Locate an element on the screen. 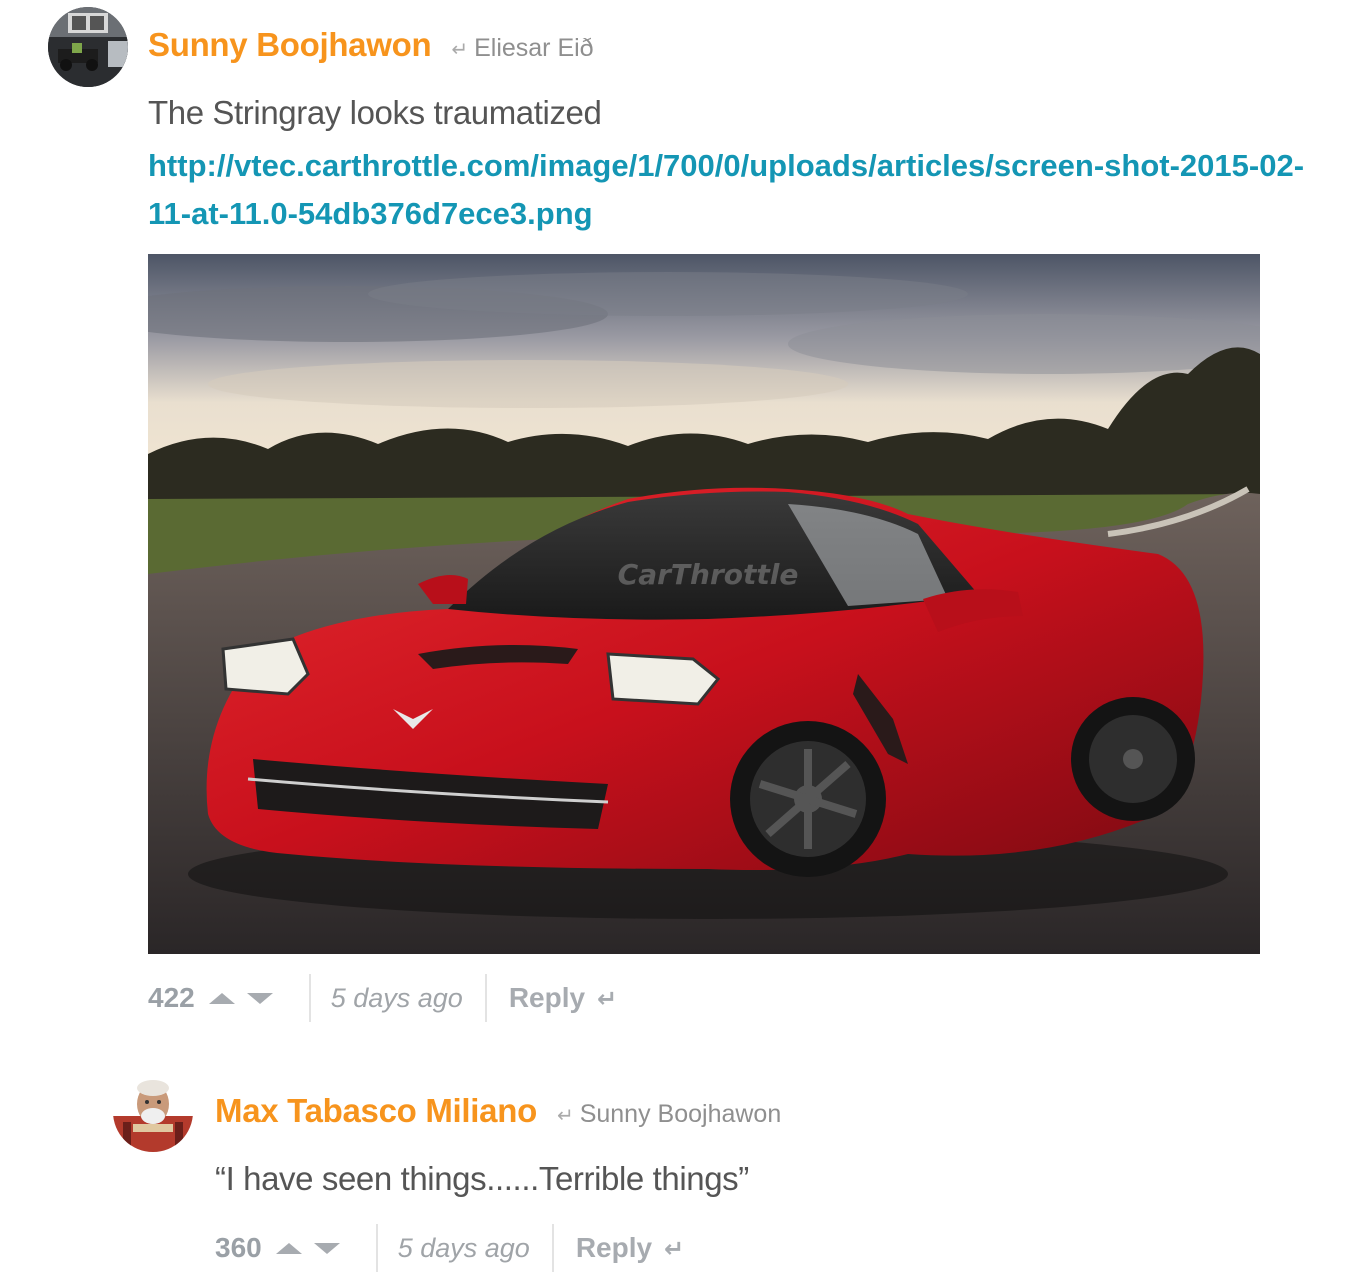  reply-to: ↵ Eliesar Eið is located at coordinates (522, 48).